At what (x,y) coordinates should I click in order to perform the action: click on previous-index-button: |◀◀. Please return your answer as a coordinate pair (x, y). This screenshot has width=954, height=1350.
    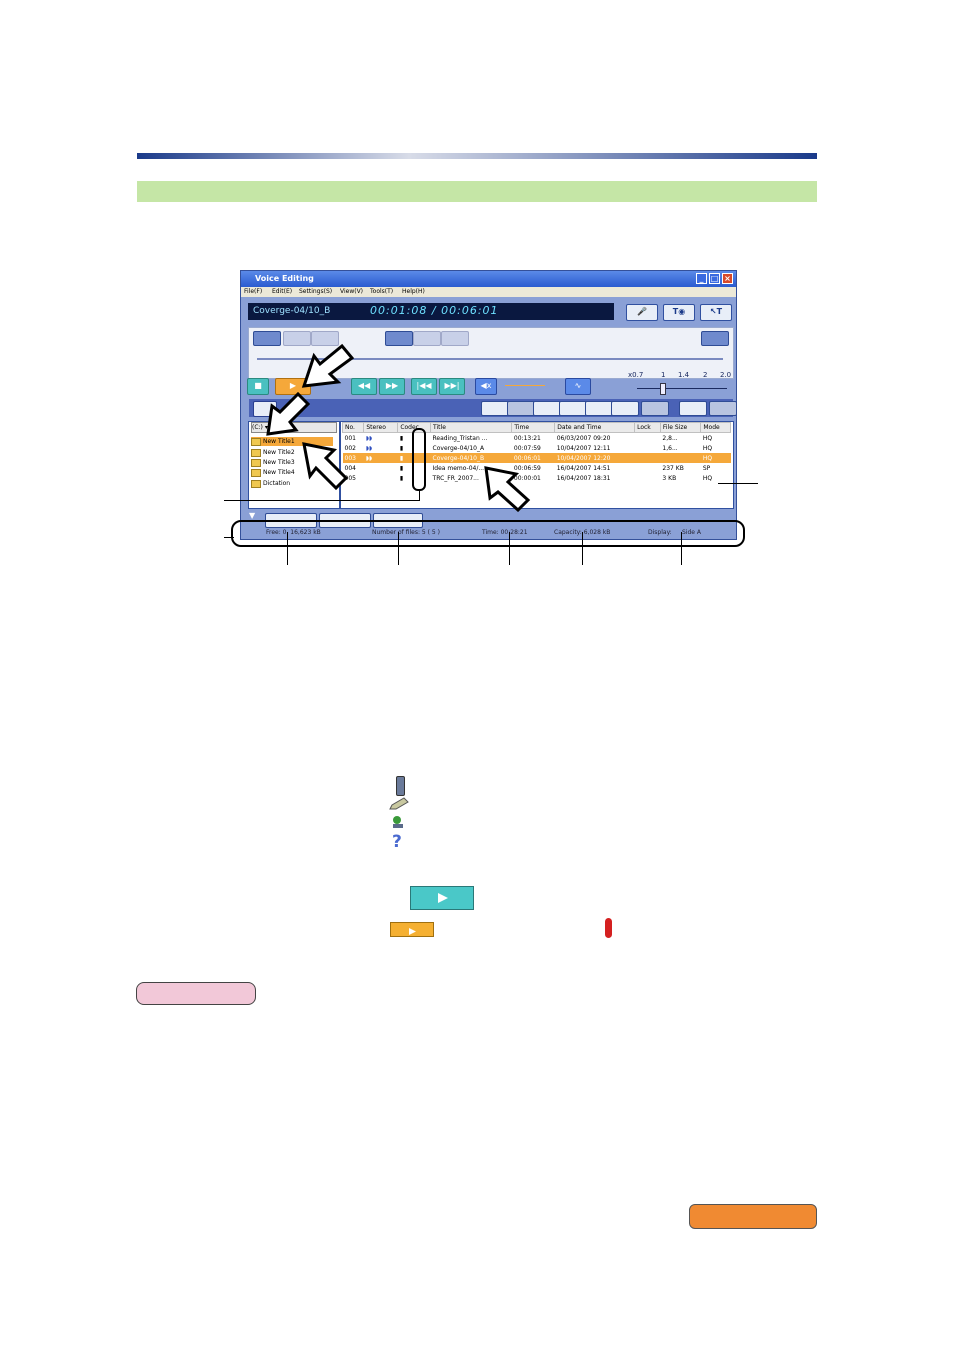
    Looking at the image, I should click on (424, 386).